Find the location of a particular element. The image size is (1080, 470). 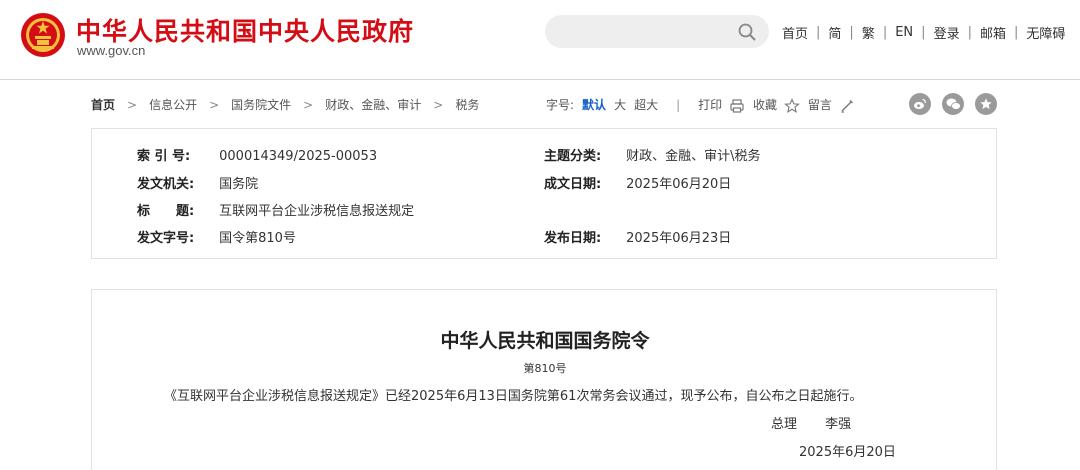

top-links: 首页 | 简 | 繁 | EN | 登录 | 邮箱 | 无障碍 is located at coordinates (923, 32).